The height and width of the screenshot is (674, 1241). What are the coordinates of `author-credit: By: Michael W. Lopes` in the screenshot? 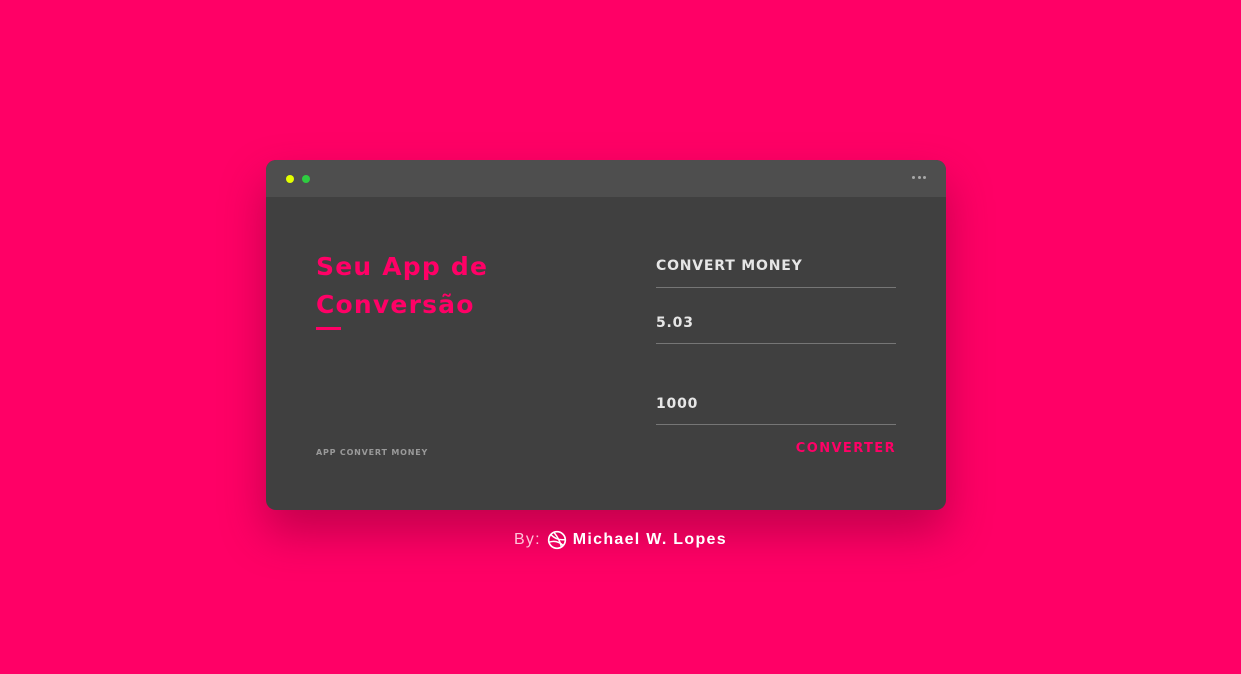 It's located at (620, 540).